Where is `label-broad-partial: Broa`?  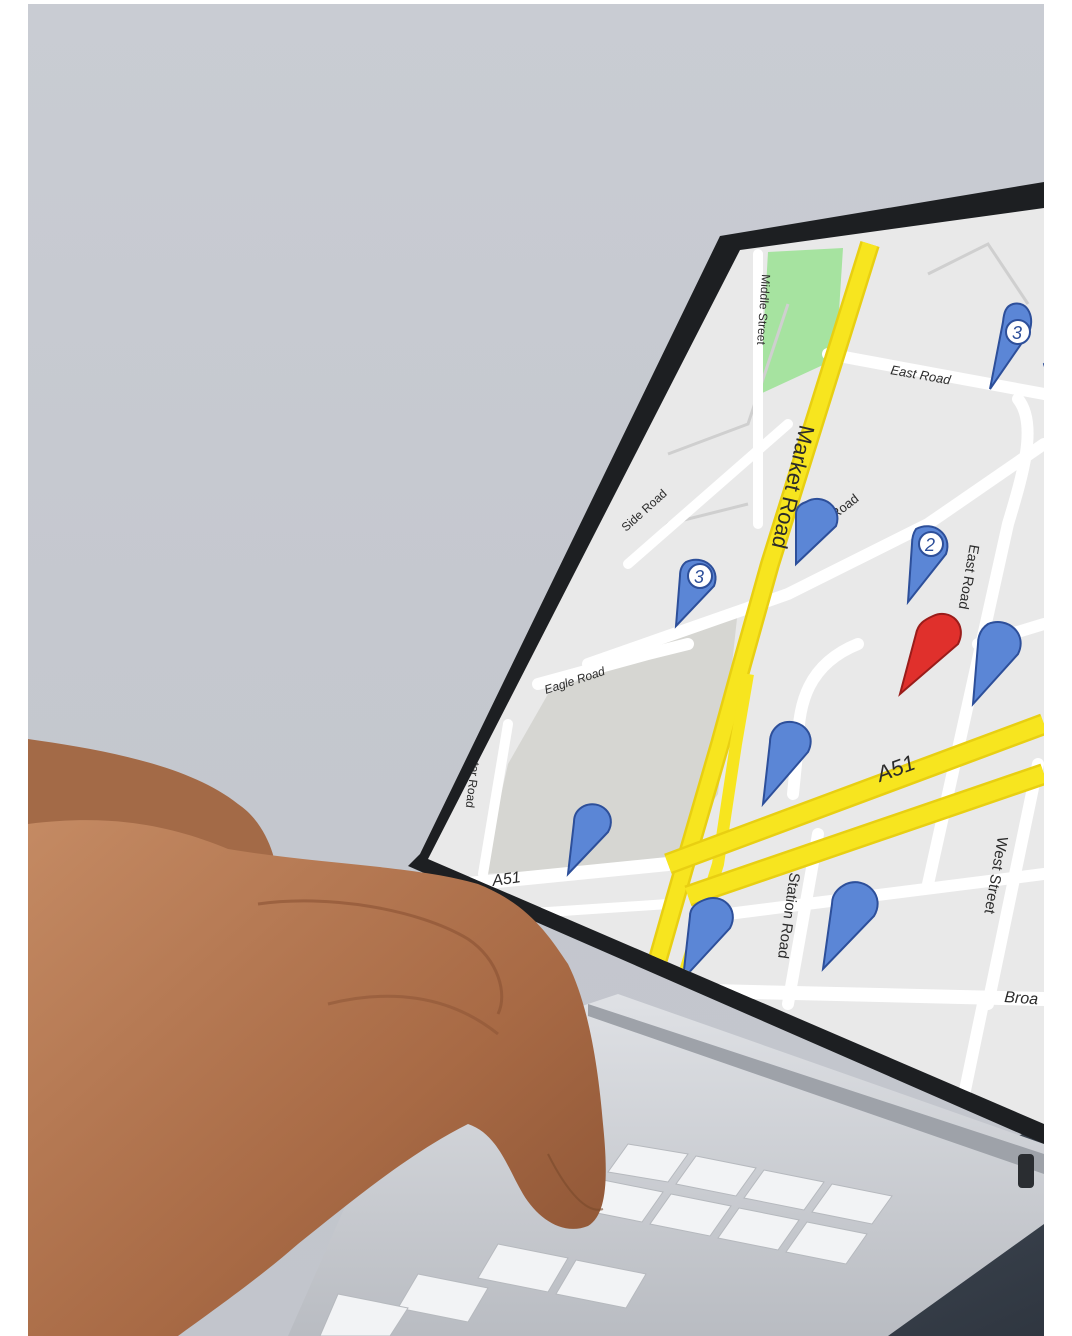 label-broad-partial: Broa is located at coordinates (1021, 998).